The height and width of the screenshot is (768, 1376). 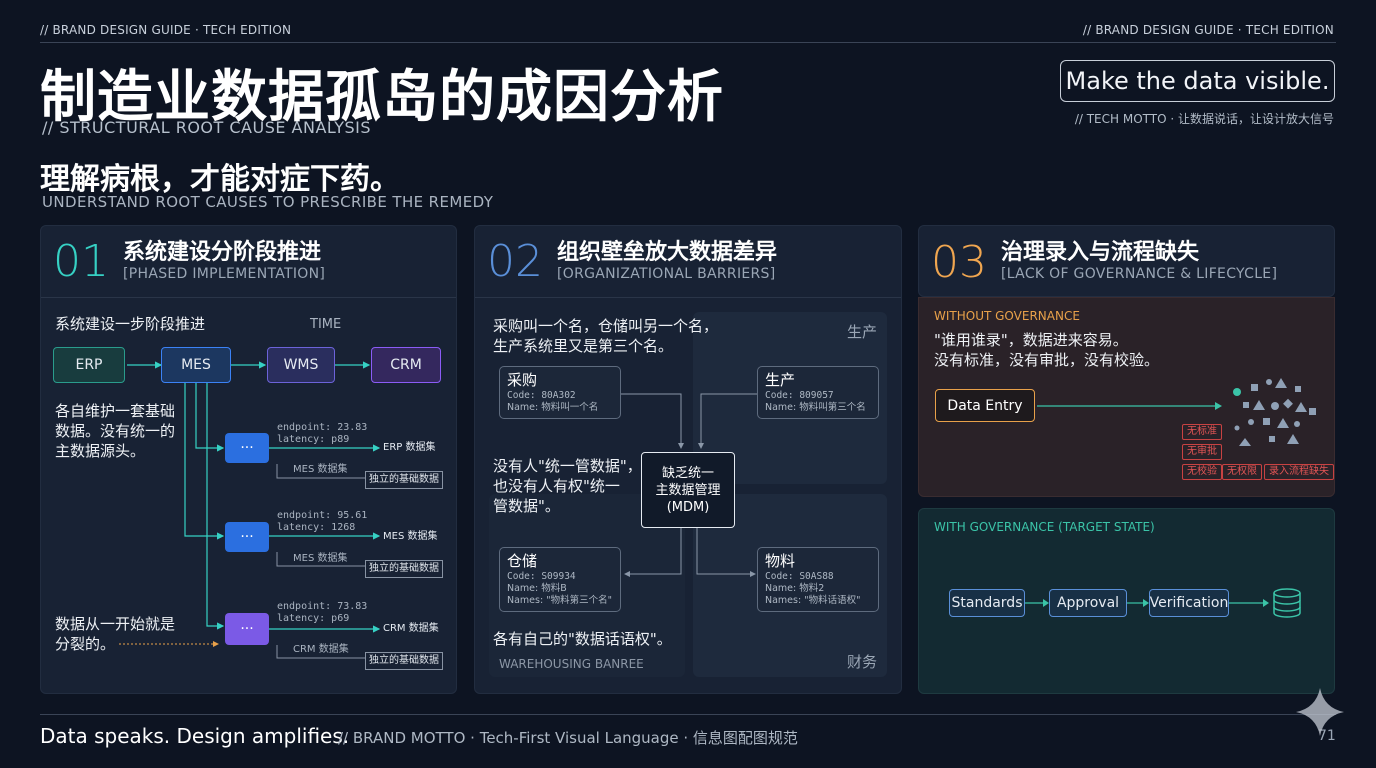 I want to click on panel3-number: 03, so click(x=959, y=262).